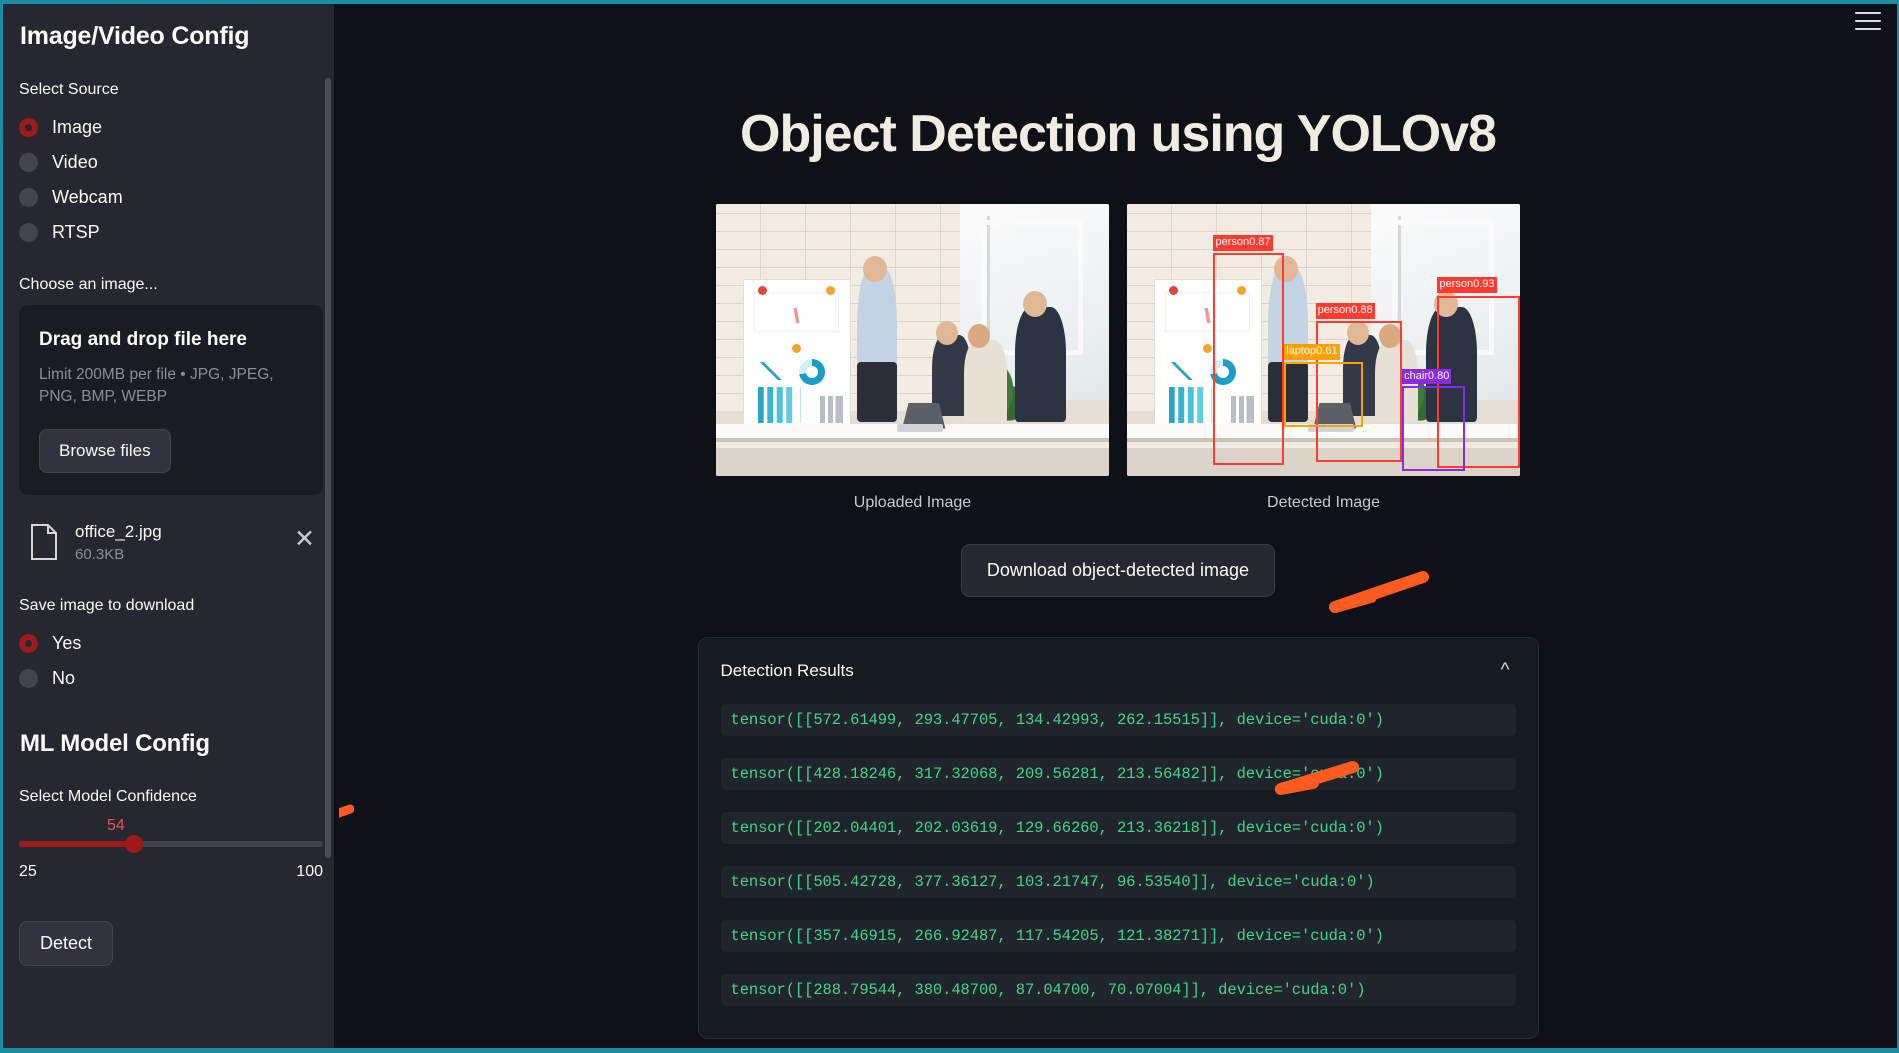 The width and height of the screenshot is (1899, 1053). What do you see at coordinates (328, 468) in the screenshot?
I see `sidebar-scrollbar` at bounding box center [328, 468].